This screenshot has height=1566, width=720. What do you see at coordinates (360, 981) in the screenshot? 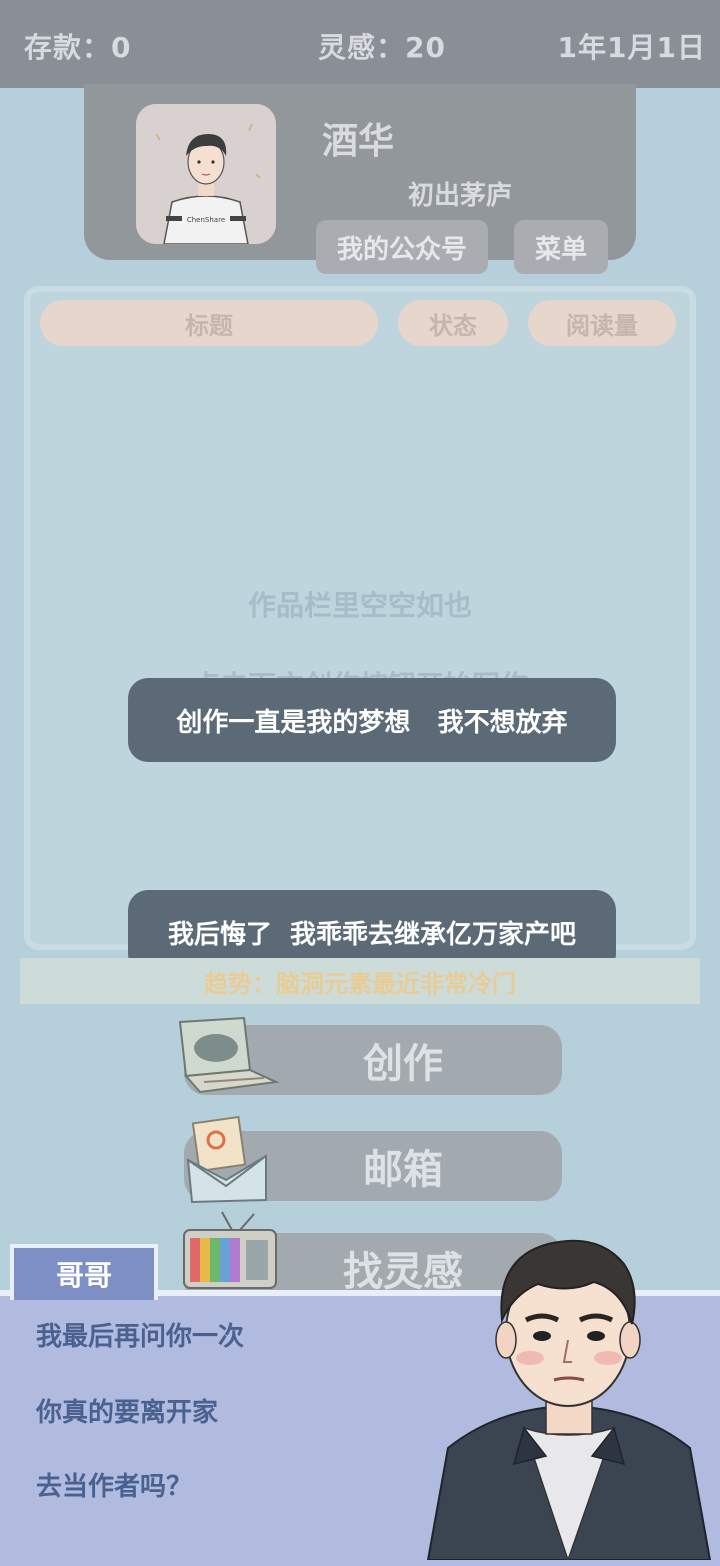
I see `trend-banner: 趋势：脑洞元素最近非常冷门` at bounding box center [360, 981].